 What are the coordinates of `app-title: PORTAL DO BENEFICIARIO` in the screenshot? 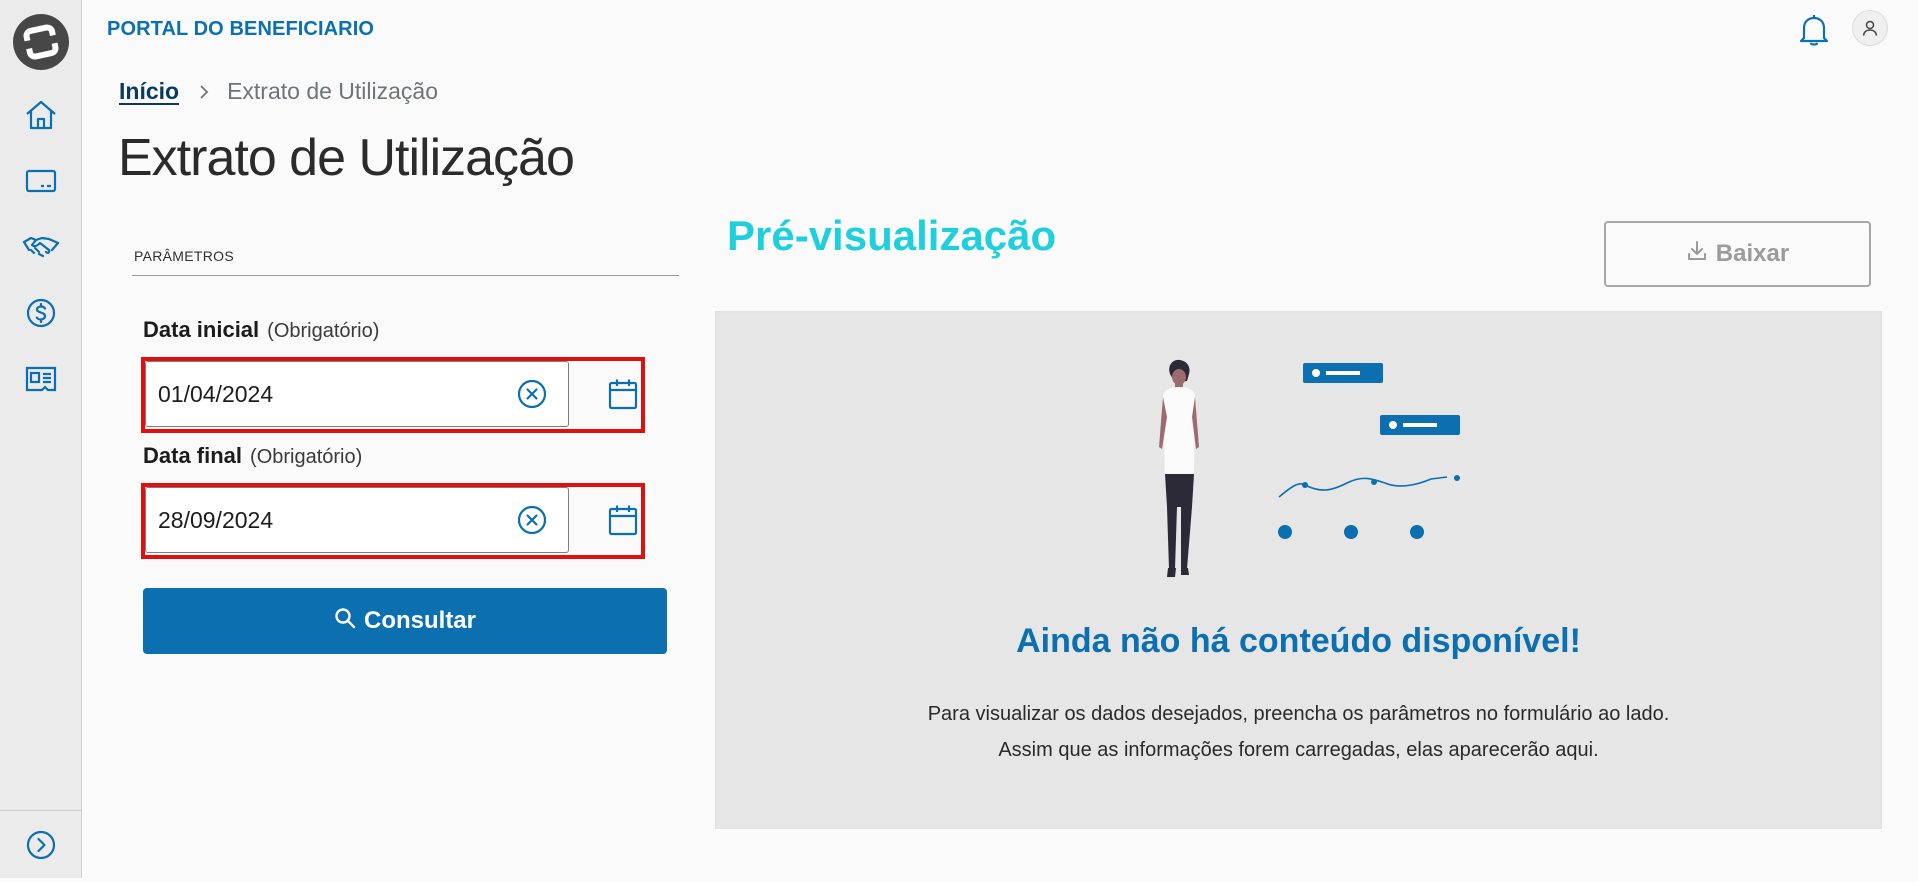 It's located at (241, 29).